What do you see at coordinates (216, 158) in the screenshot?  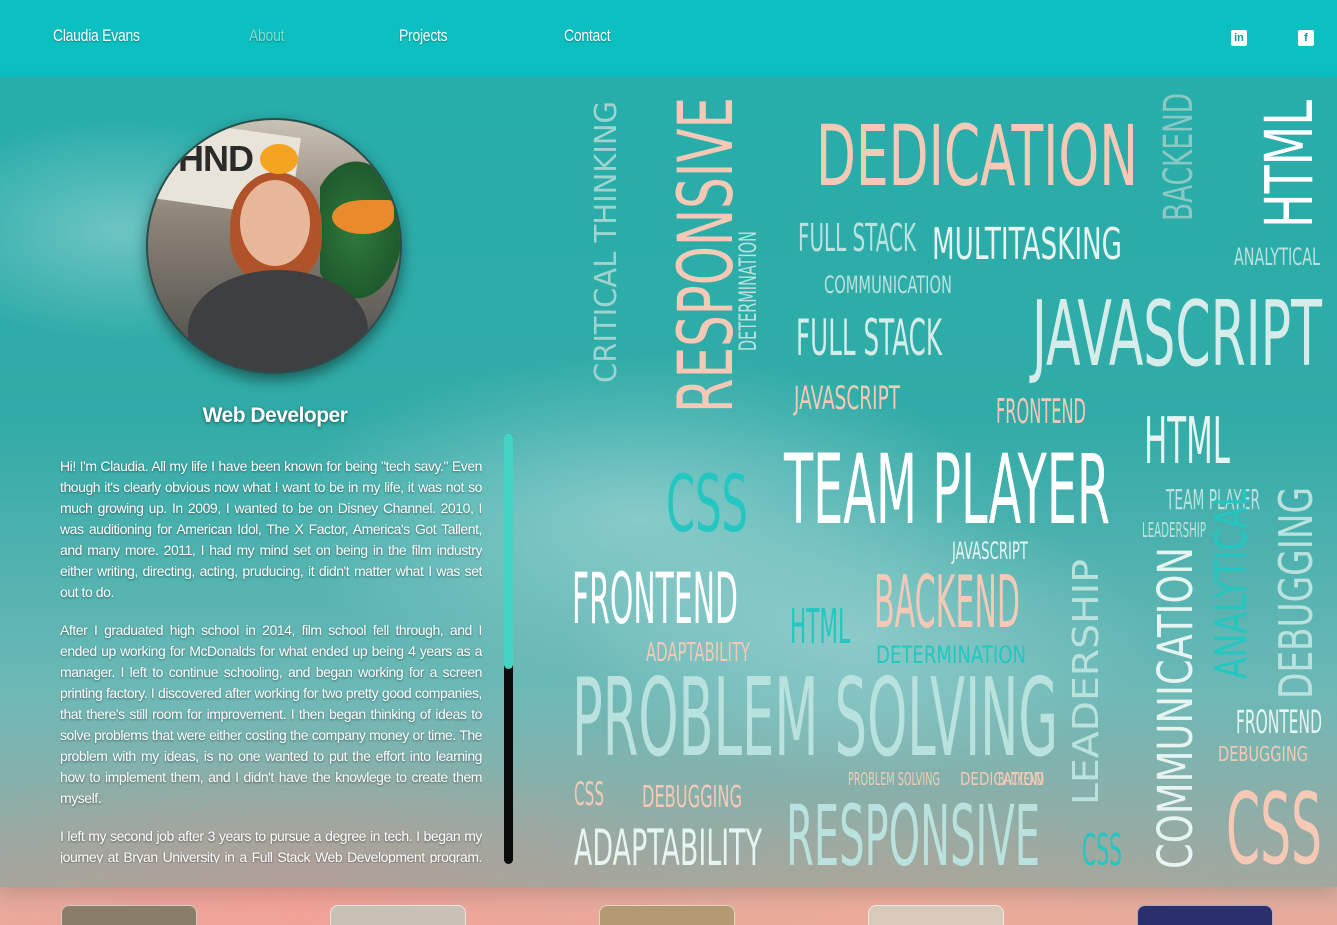 I see `photo-sign-text: HND` at bounding box center [216, 158].